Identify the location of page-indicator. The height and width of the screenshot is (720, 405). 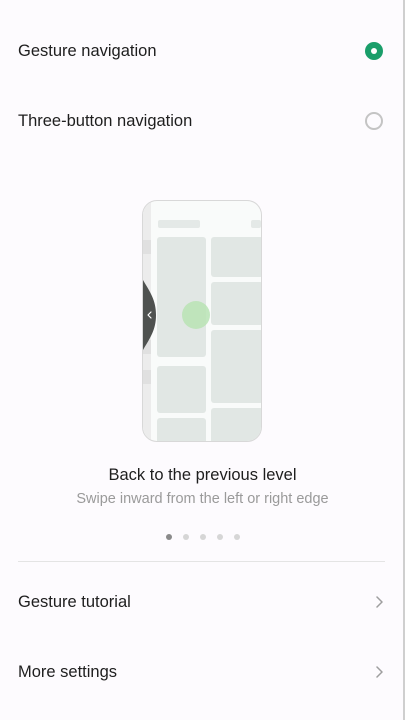
(202, 537).